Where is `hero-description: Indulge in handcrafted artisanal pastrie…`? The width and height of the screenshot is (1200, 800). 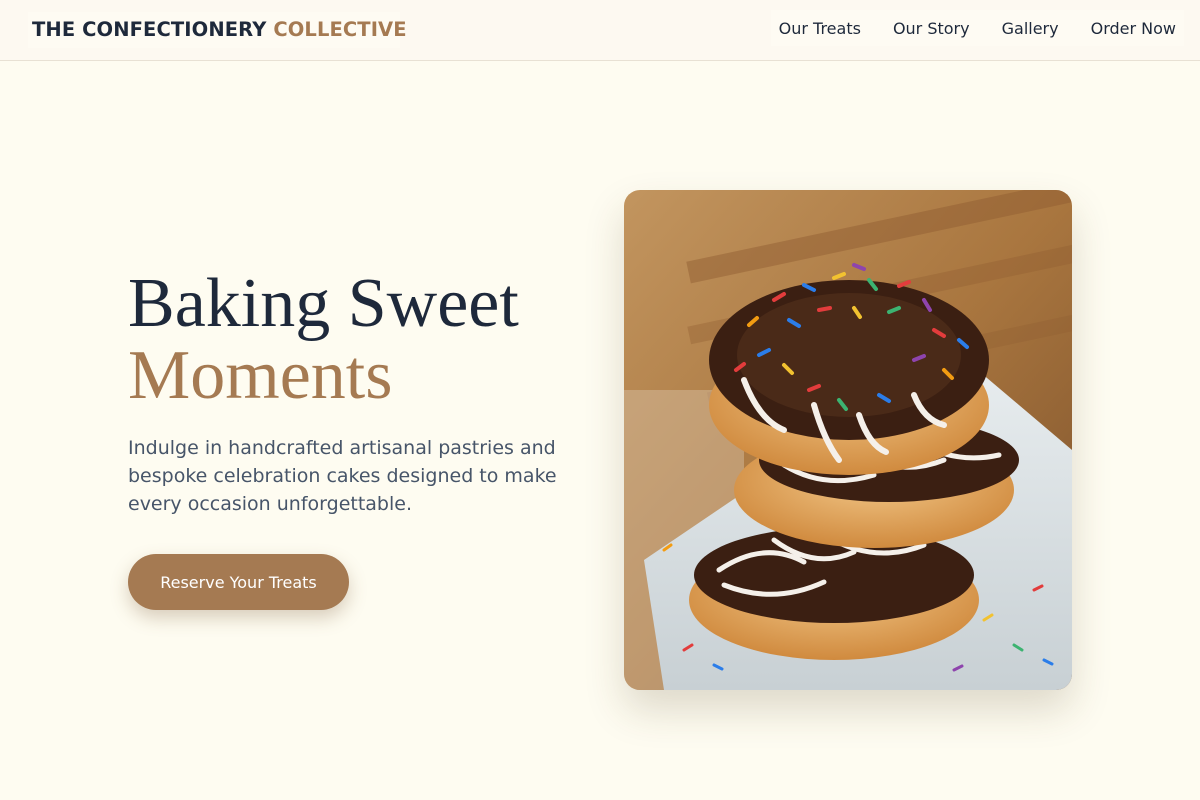 hero-description: Indulge in handcrafted artisanal pastrie… is located at coordinates (342, 476).